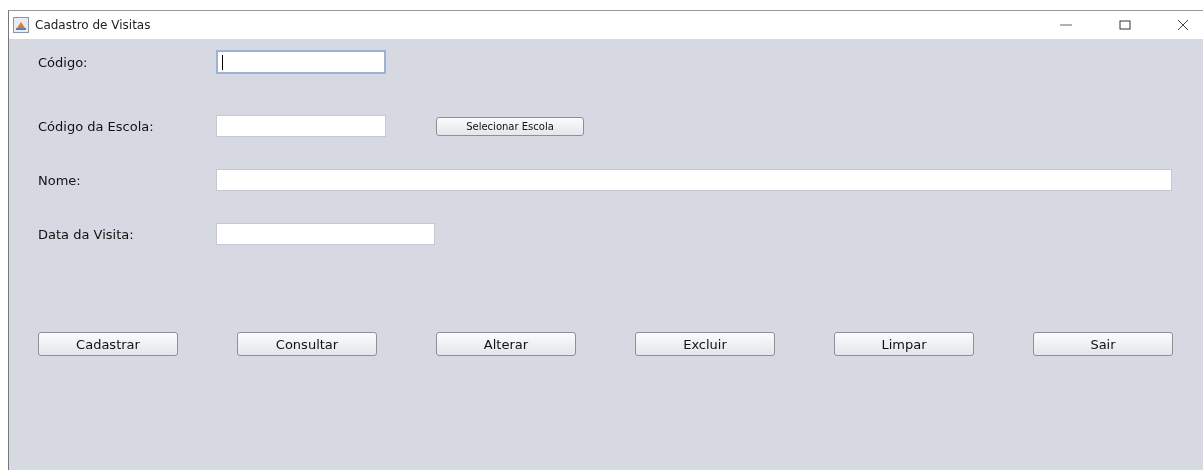 Image resolution: width=1203 pixels, height=470 pixels. What do you see at coordinates (705, 344) in the screenshot?
I see `action-button: Excluir` at bounding box center [705, 344].